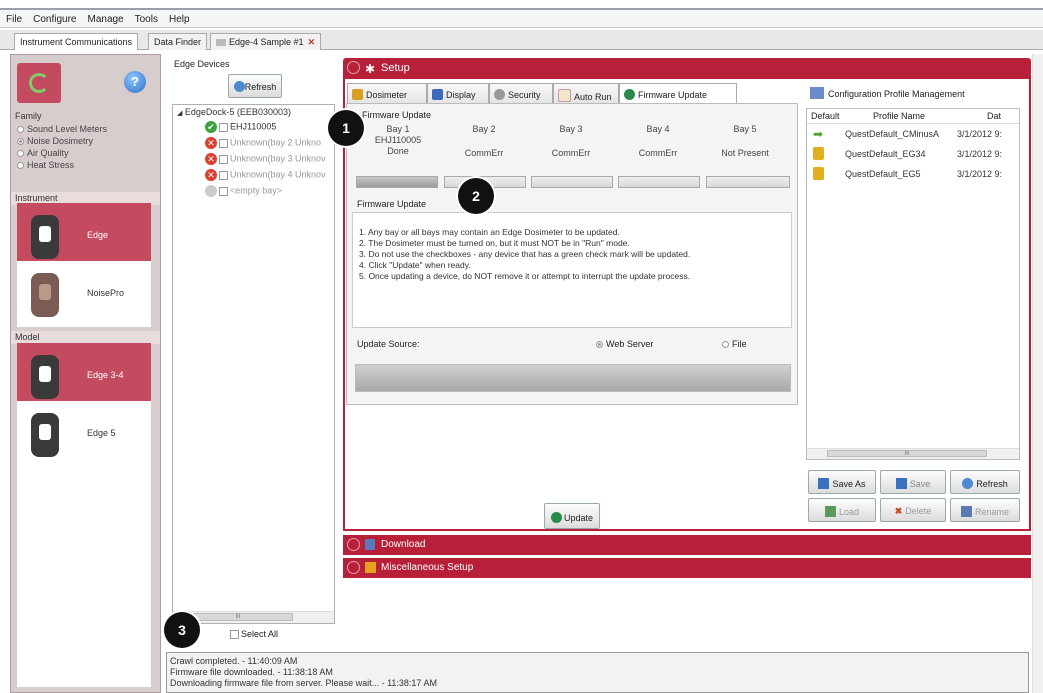  I want to click on tab-data-finder: Data Finder, so click(178, 41).